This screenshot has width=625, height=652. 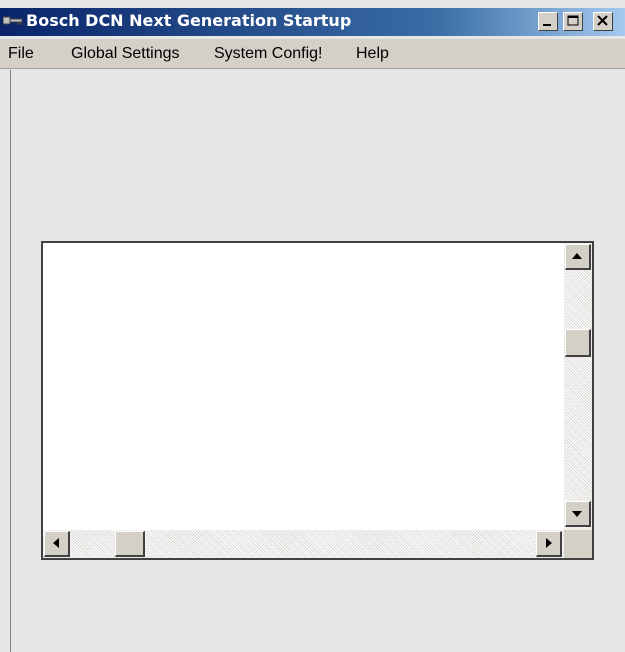 What do you see at coordinates (189, 20) in the screenshot?
I see `window-title: Bosch DCN Next Generation Startup` at bounding box center [189, 20].